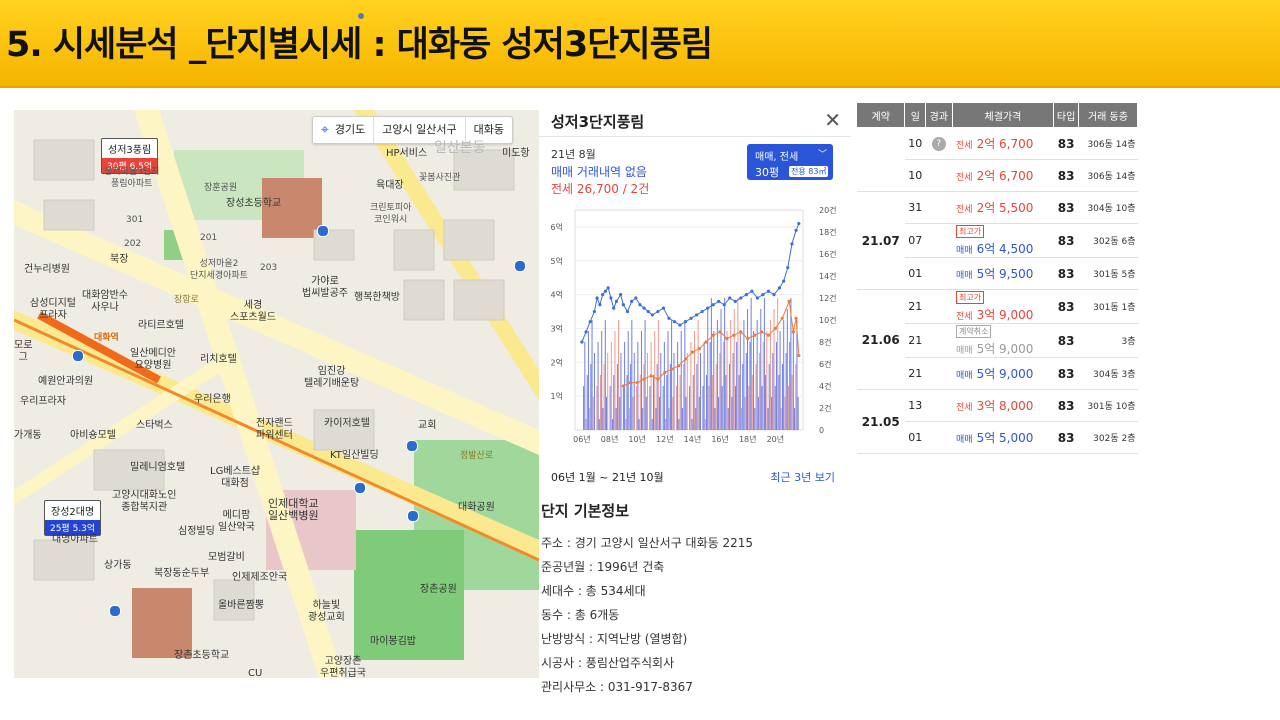  Describe the element at coordinates (1003, 207) in the screenshot. I see `cell-price: 전세 2억 5,500` at that location.